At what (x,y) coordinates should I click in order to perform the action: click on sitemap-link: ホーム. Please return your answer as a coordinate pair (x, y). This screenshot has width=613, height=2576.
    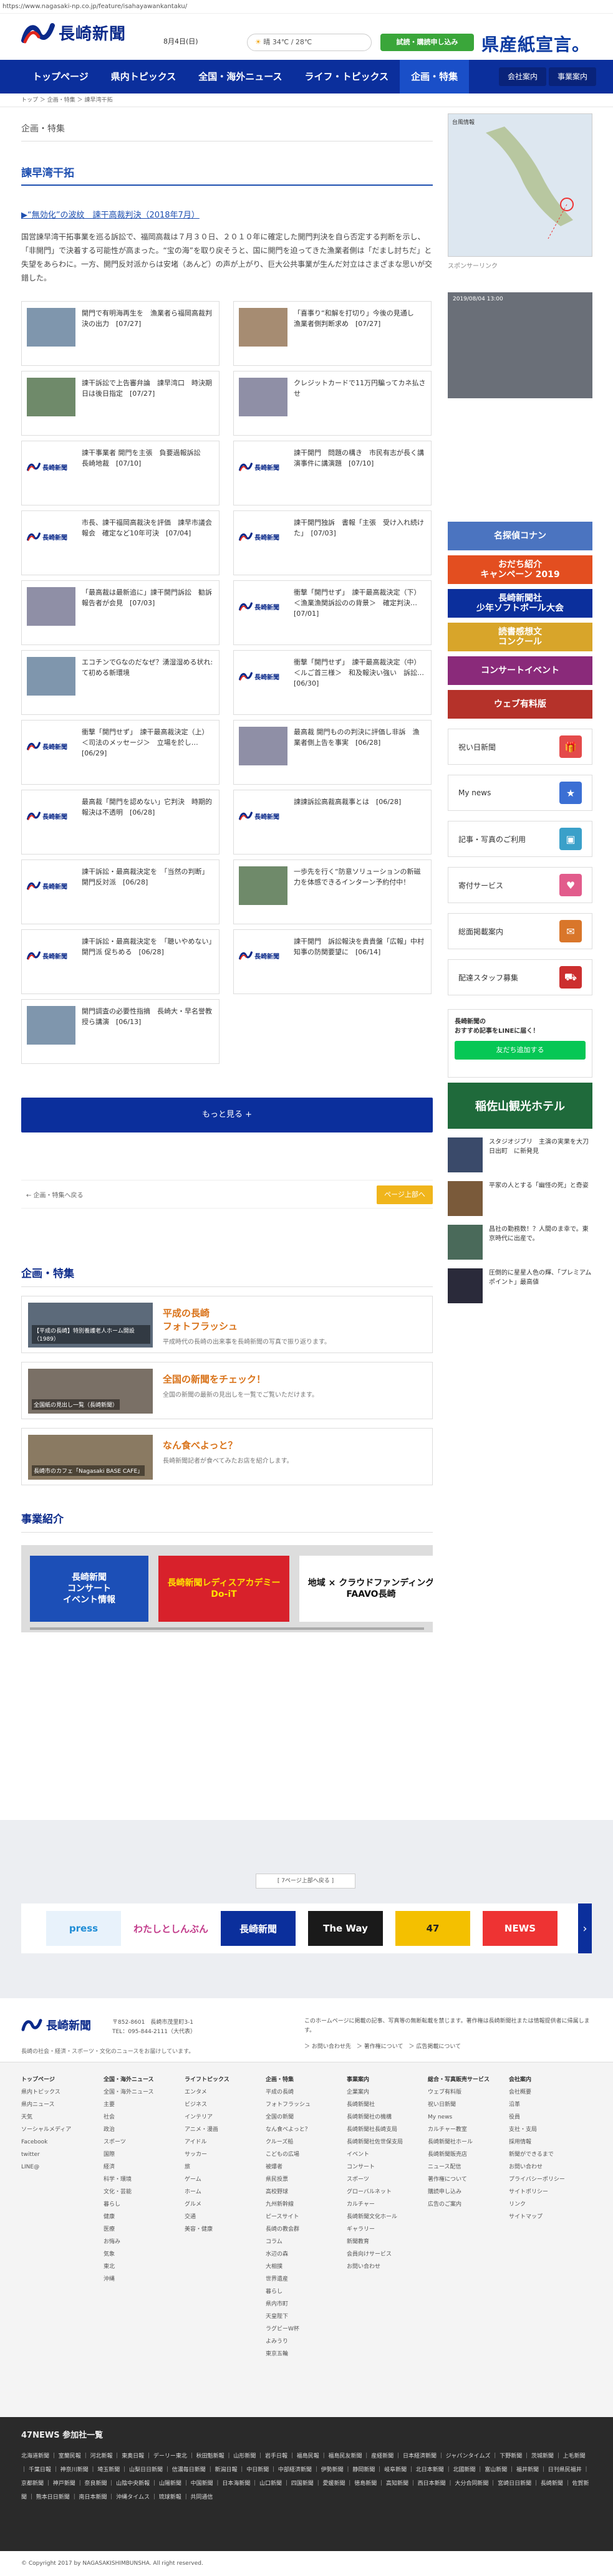
    Looking at the image, I should click on (222, 2192).